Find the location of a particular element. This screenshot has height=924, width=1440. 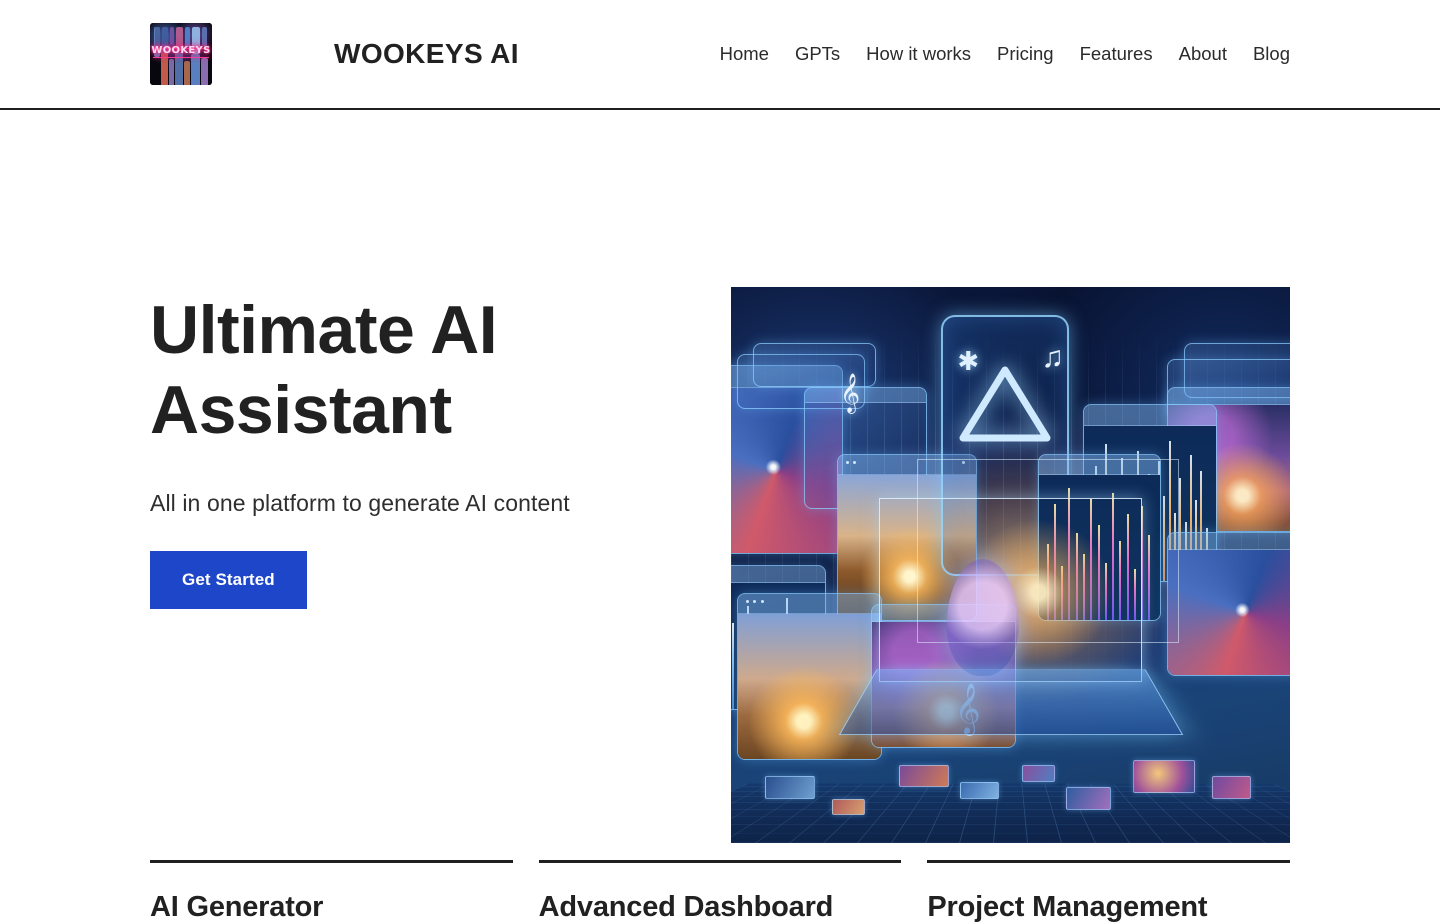

nav-item-home: Home is located at coordinates (744, 54).